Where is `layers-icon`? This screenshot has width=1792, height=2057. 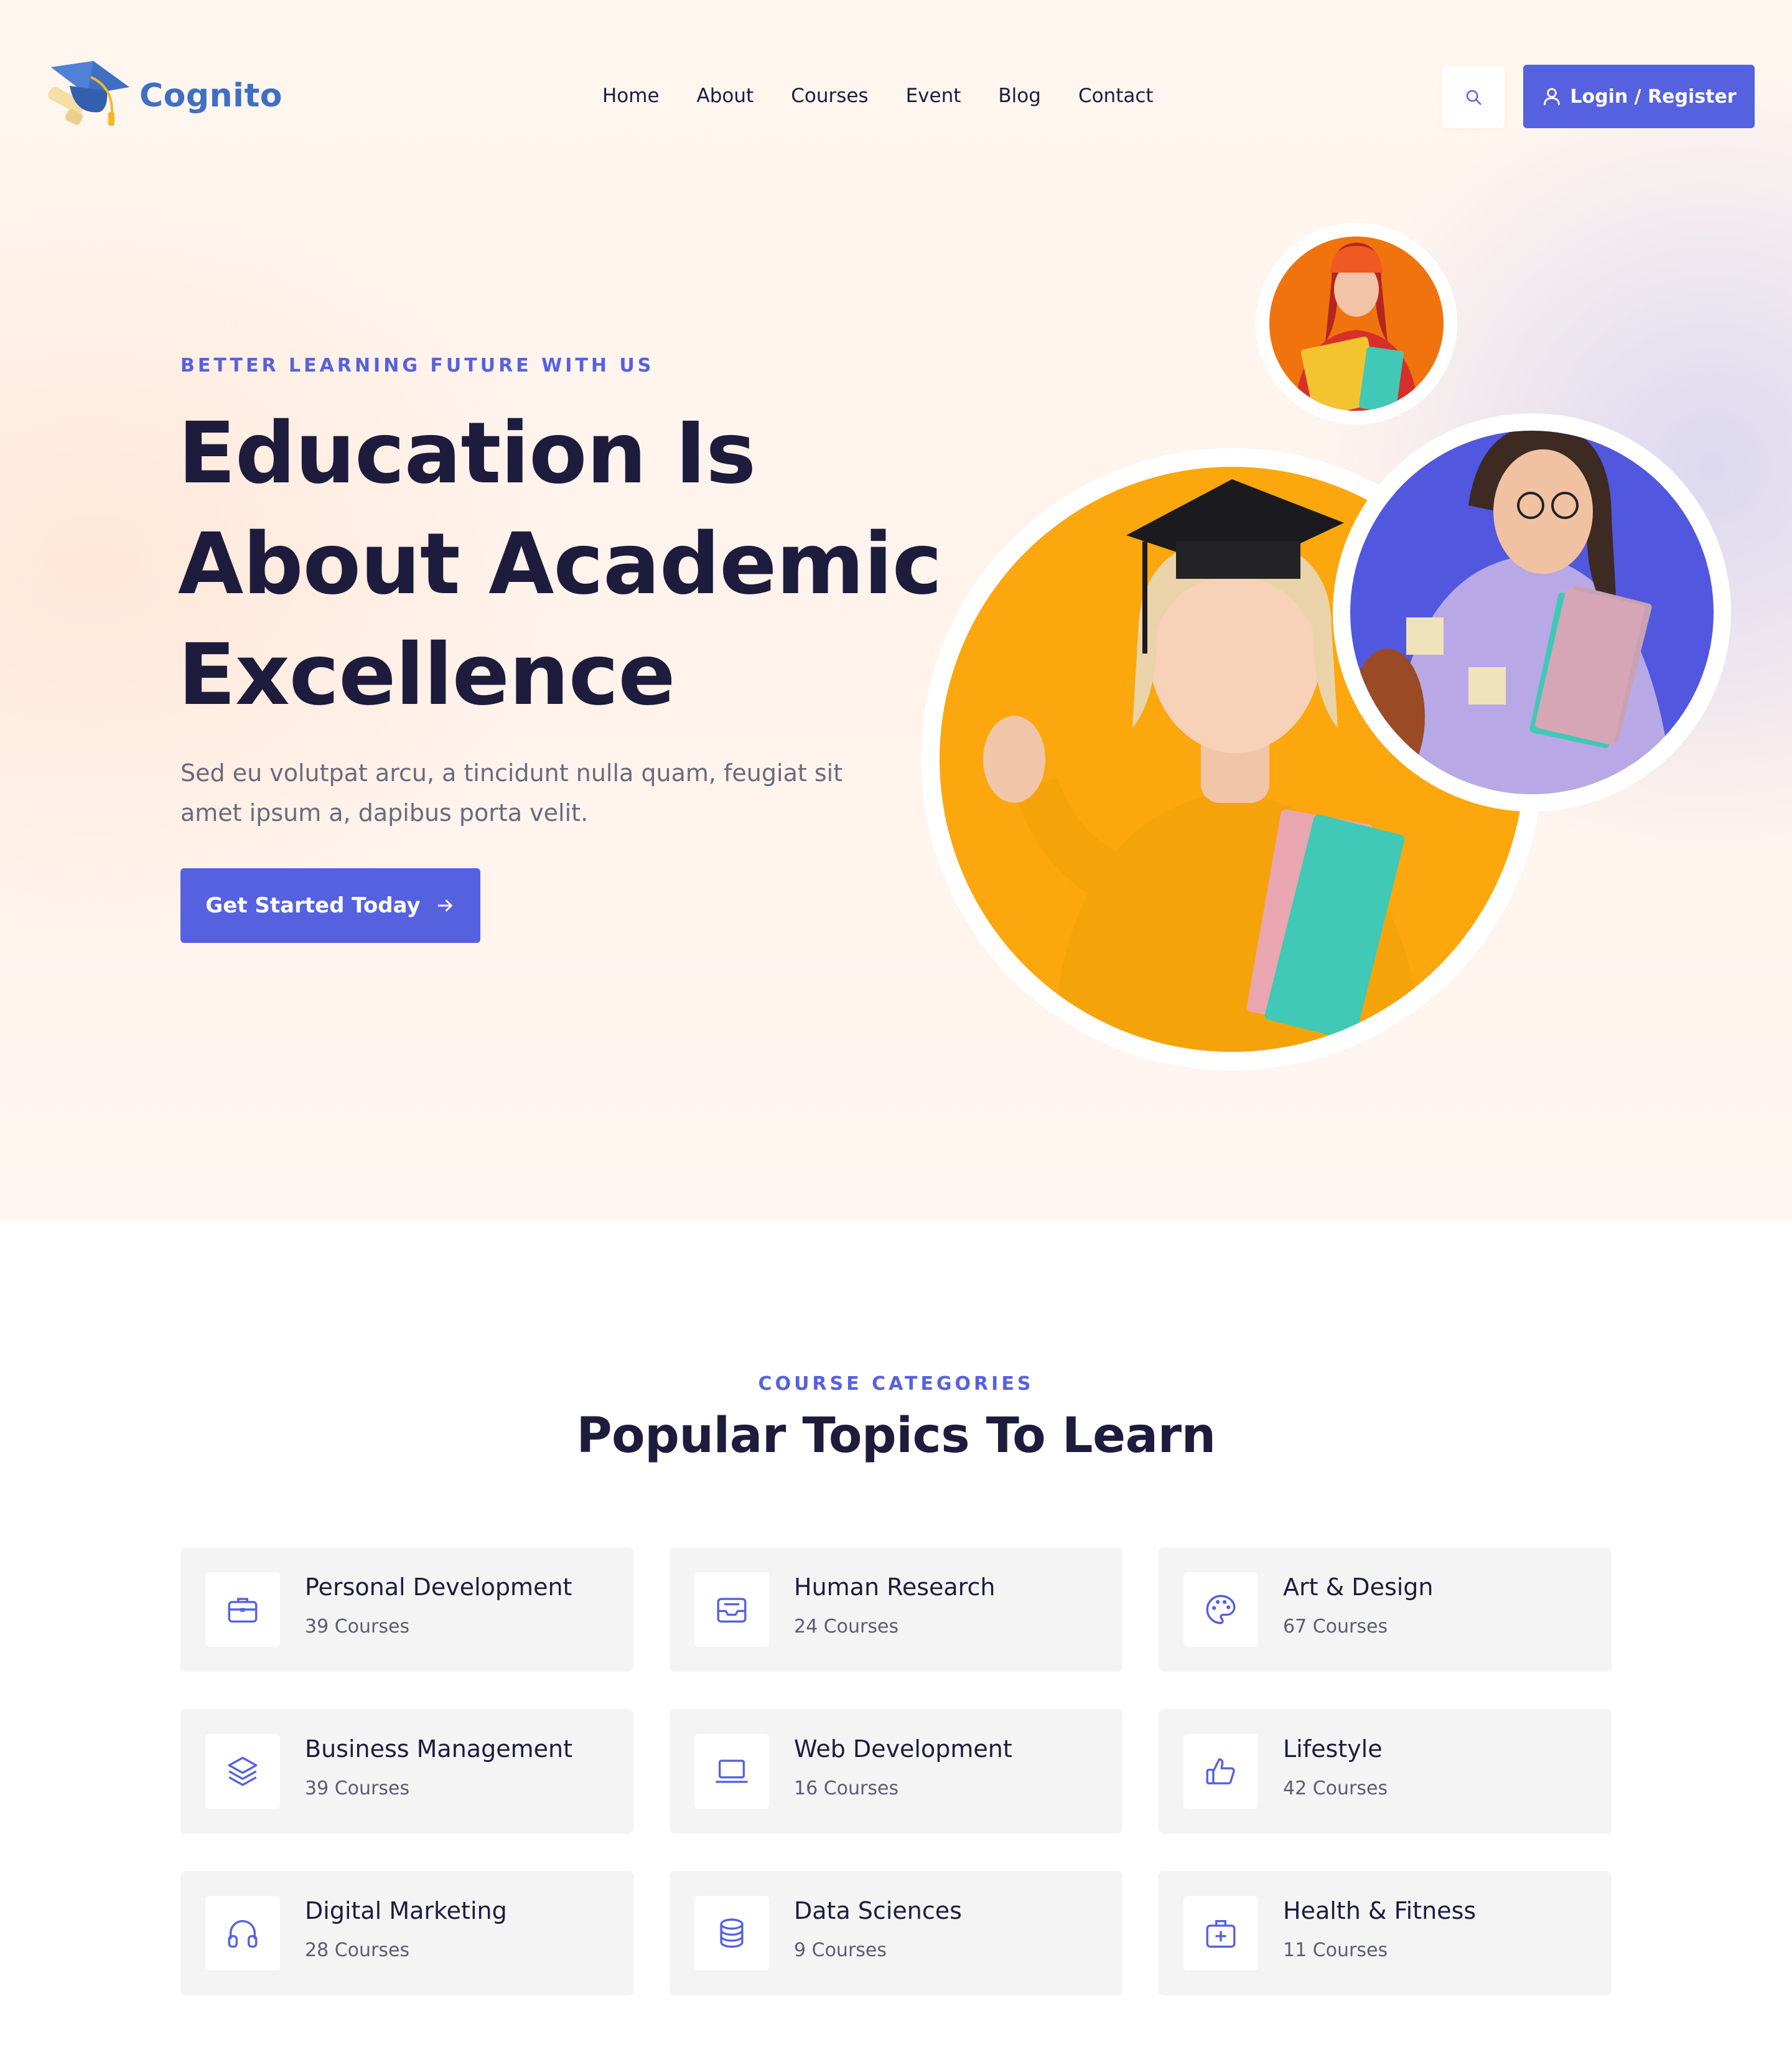
layers-icon is located at coordinates (243, 1771).